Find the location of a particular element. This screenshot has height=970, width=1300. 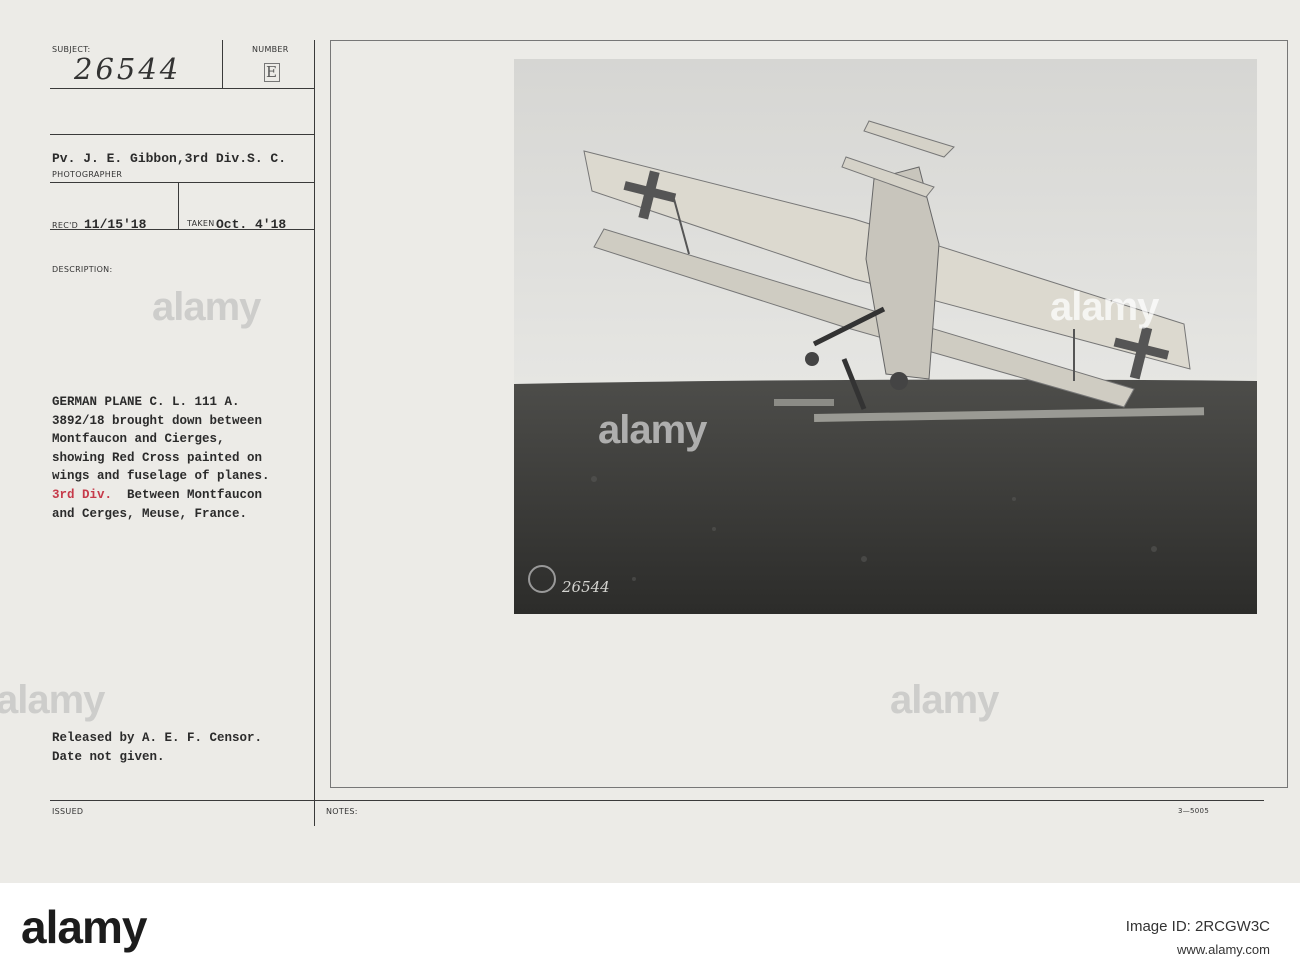

description-line-3: Montfaucon and Cierges, is located at coordinates (138, 439).